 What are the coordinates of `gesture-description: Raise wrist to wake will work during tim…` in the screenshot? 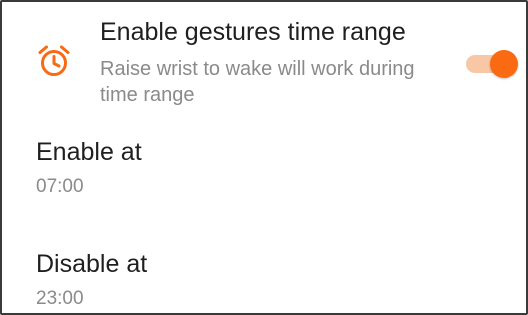 It's located at (257, 82).